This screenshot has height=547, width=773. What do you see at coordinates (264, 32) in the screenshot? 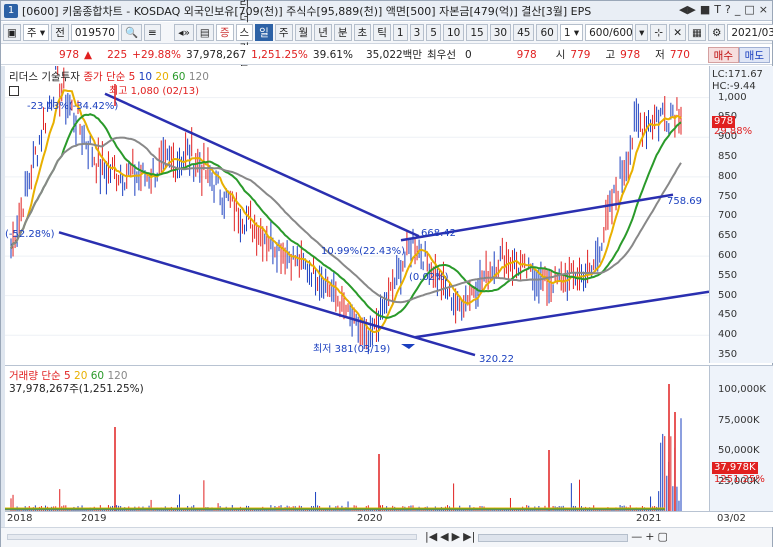
I see `period-daily: 일` at bounding box center [264, 32].